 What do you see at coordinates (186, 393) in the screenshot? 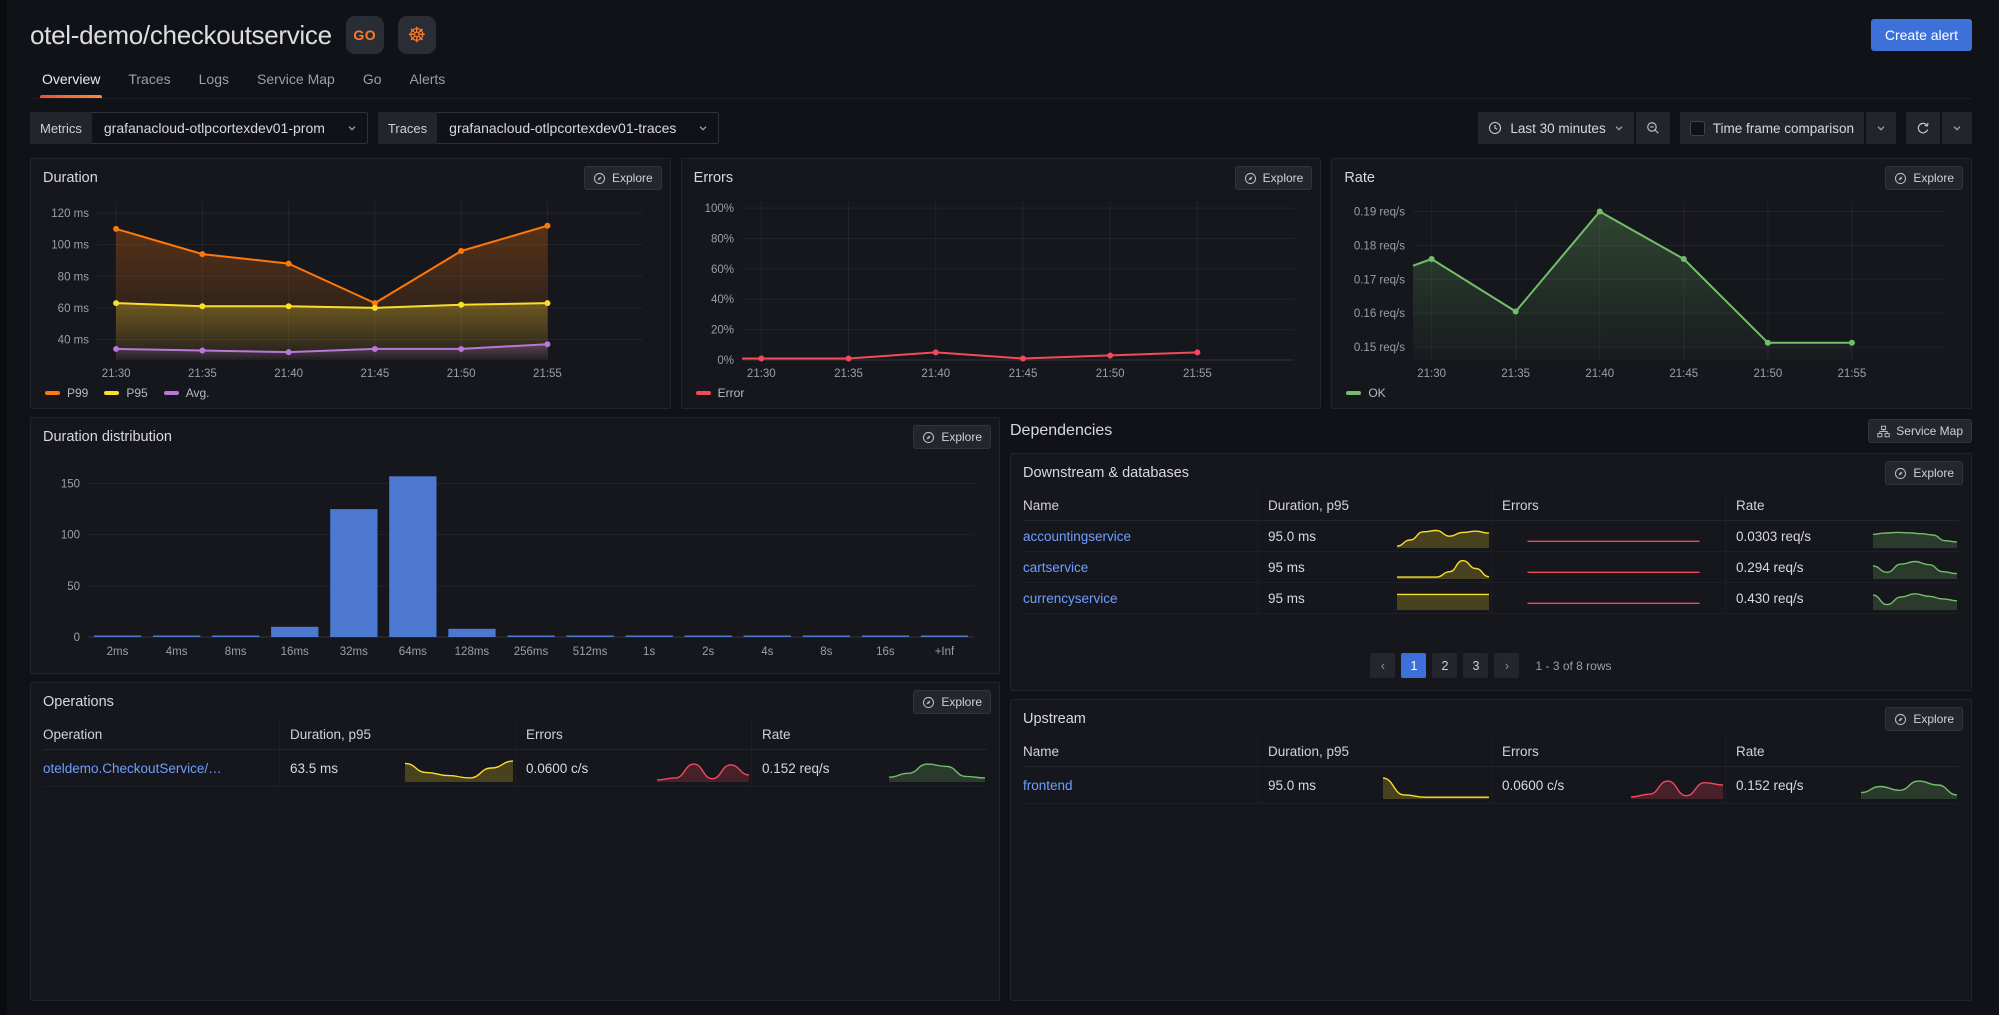
I see `legend-item-avg: Avg.` at bounding box center [186, 393].